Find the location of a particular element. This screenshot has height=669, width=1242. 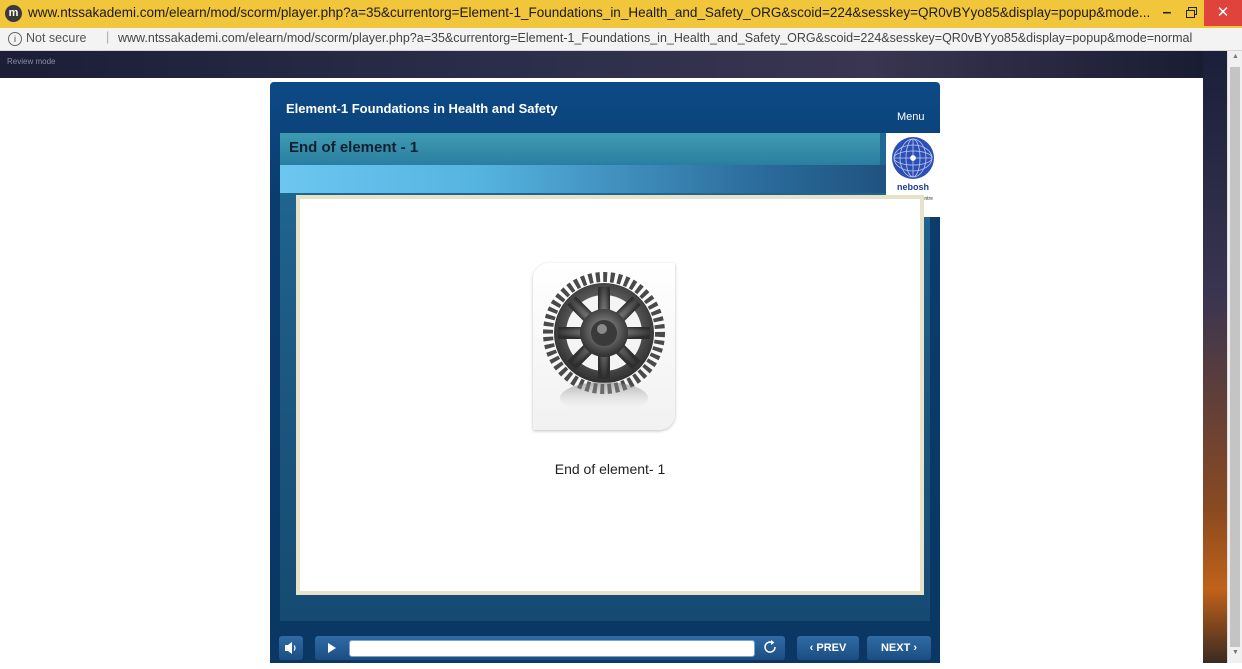

speaker-icon is located at coordinates (290, 648).